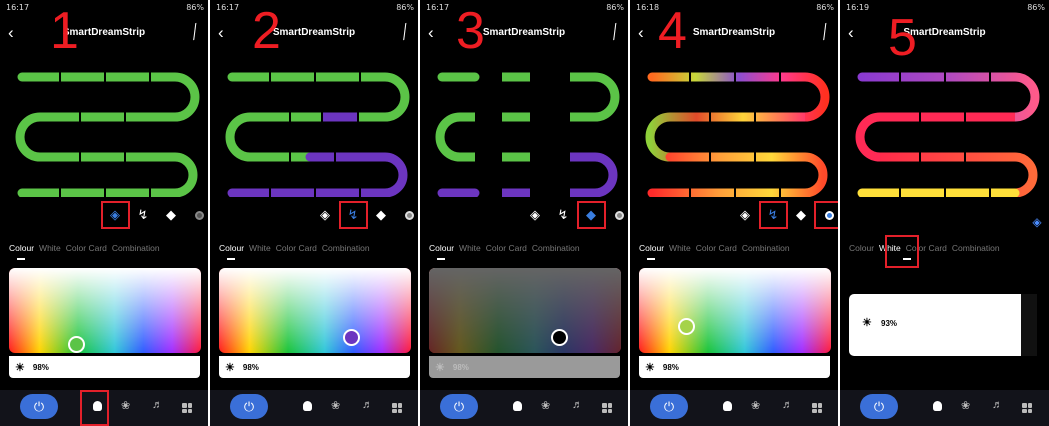 This screenshot has height=426, width=1049. What do you see at coordinates (314, 9) in the screenshot?
I see `status-bar: 16:17 86%` at bounding box center [314, 9].